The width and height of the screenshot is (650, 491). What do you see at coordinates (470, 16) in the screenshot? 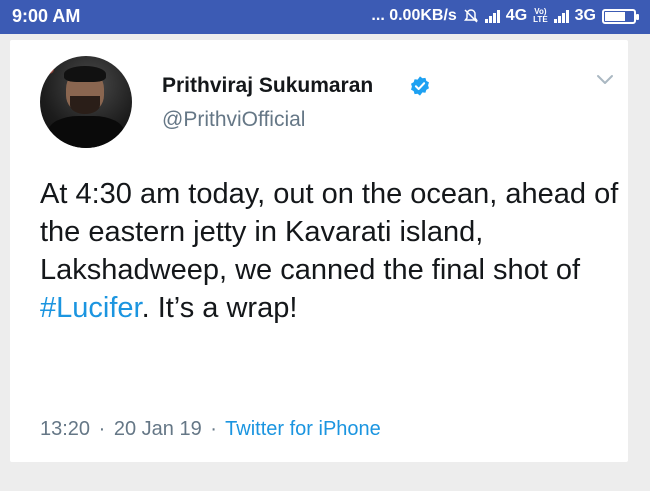
I see `silent-icon` at bounding box center [470, 16].